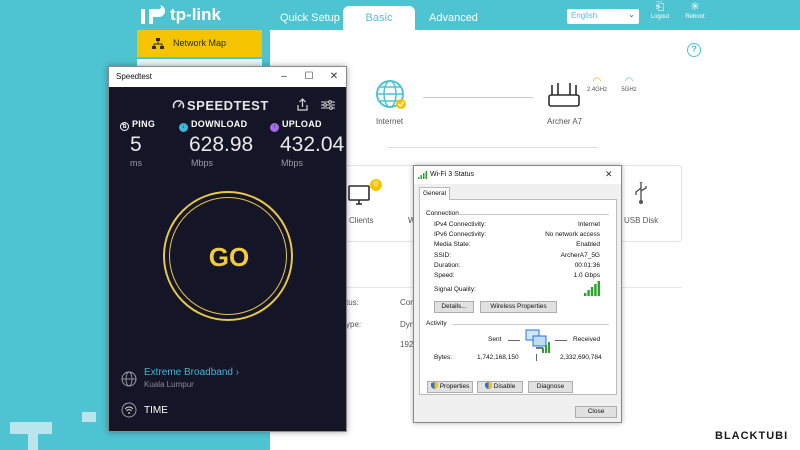 The image size is (800, 450). What do you see at coordinates (517, 175) in the screenshot?
I see `dialog-titlebar: Wi-Fi 3 Status ✕` at bounding box center [517, 175].